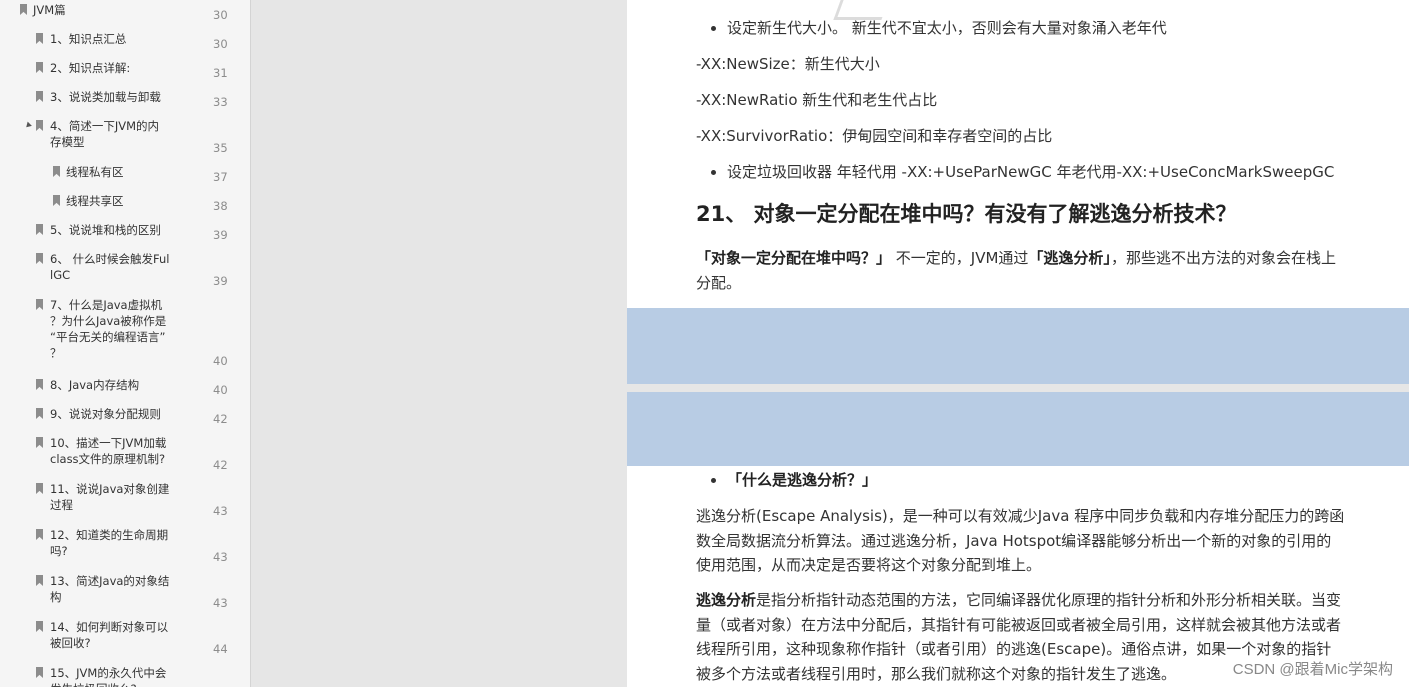 This screenshot has width=1409, height=687. What do you see at coordinates (1069, 258) in the screenshot?
I see `escape-analysis-bold: 「逃逸分析」` at bounding box center [1069, 258].